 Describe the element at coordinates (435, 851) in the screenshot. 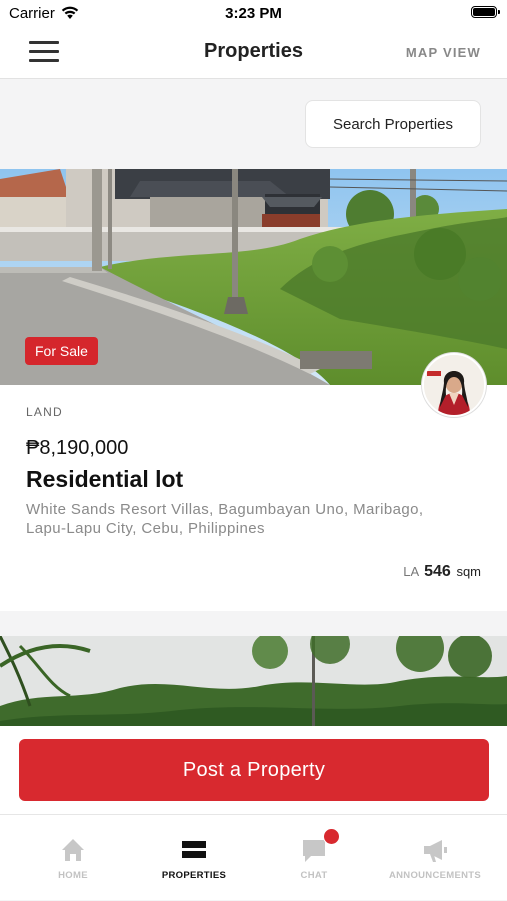

I see `megaphone-icon` at that location.